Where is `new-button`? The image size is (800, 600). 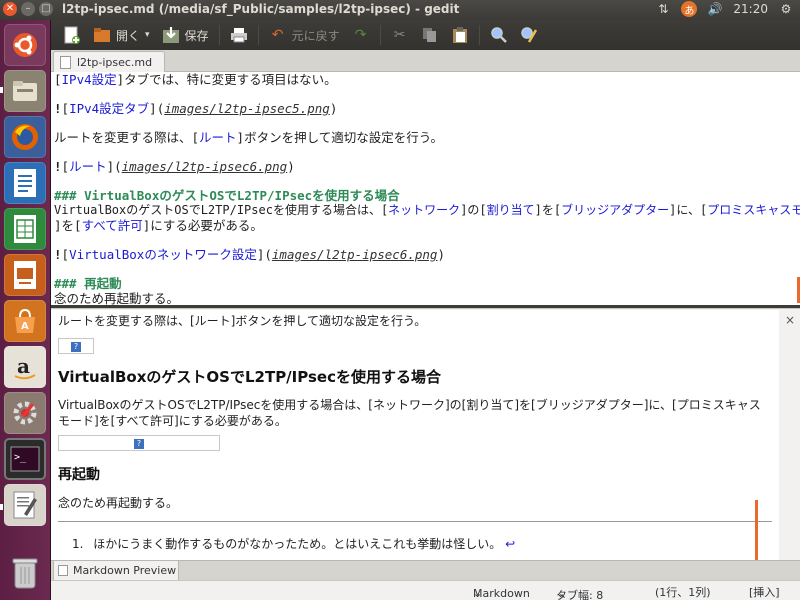
new-button is located at coordinates (72, 35).